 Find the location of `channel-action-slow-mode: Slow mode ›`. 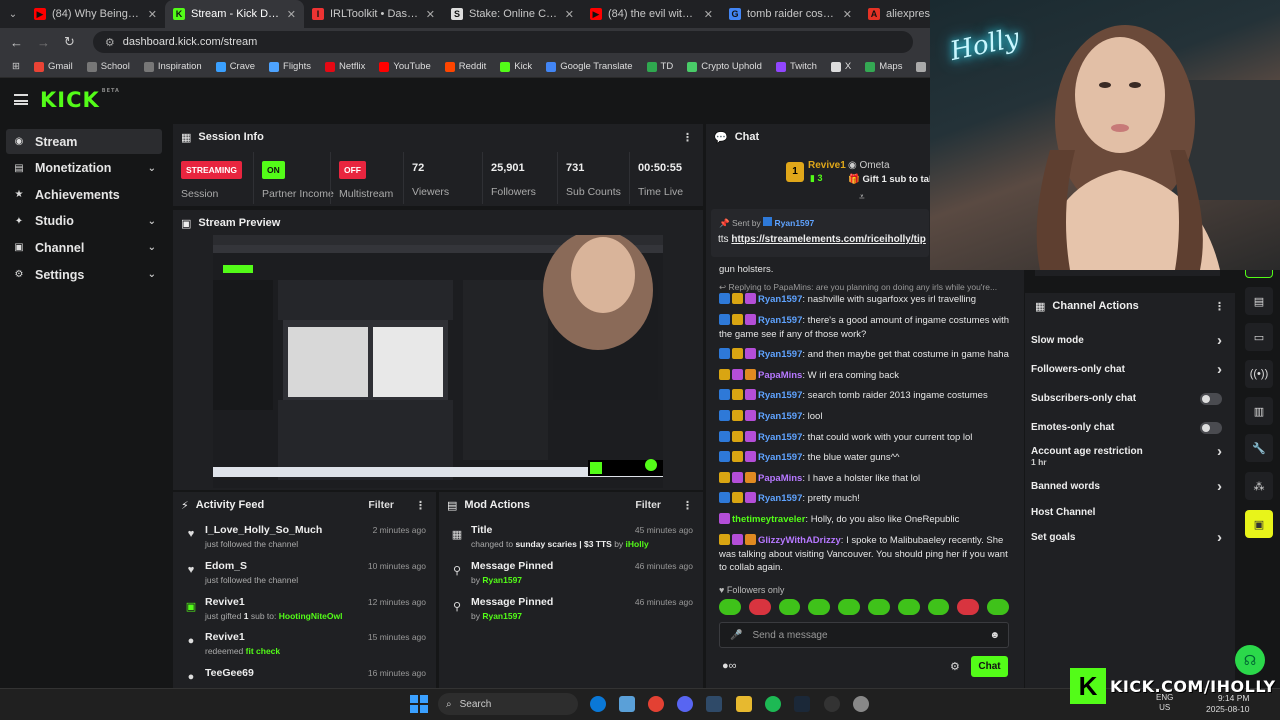

channel-action-slow-mode: Slow mode › is located at coordinates (1128, 340).